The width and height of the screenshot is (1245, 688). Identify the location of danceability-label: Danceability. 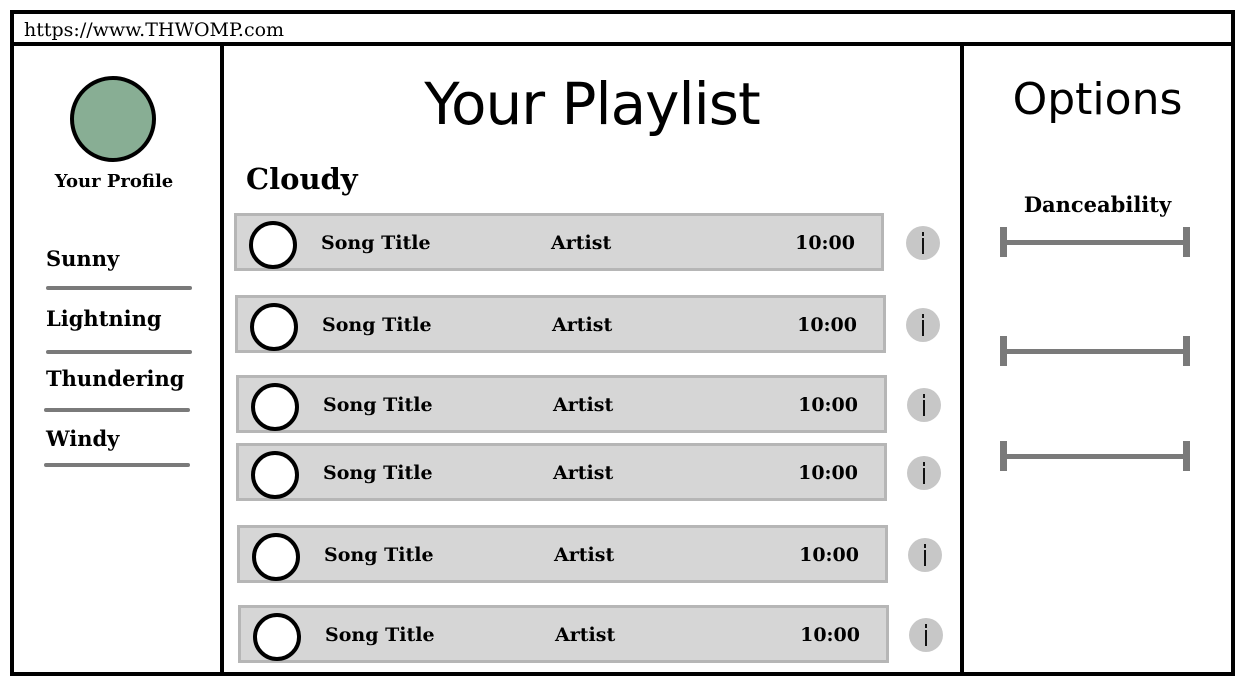
(1097, 204).